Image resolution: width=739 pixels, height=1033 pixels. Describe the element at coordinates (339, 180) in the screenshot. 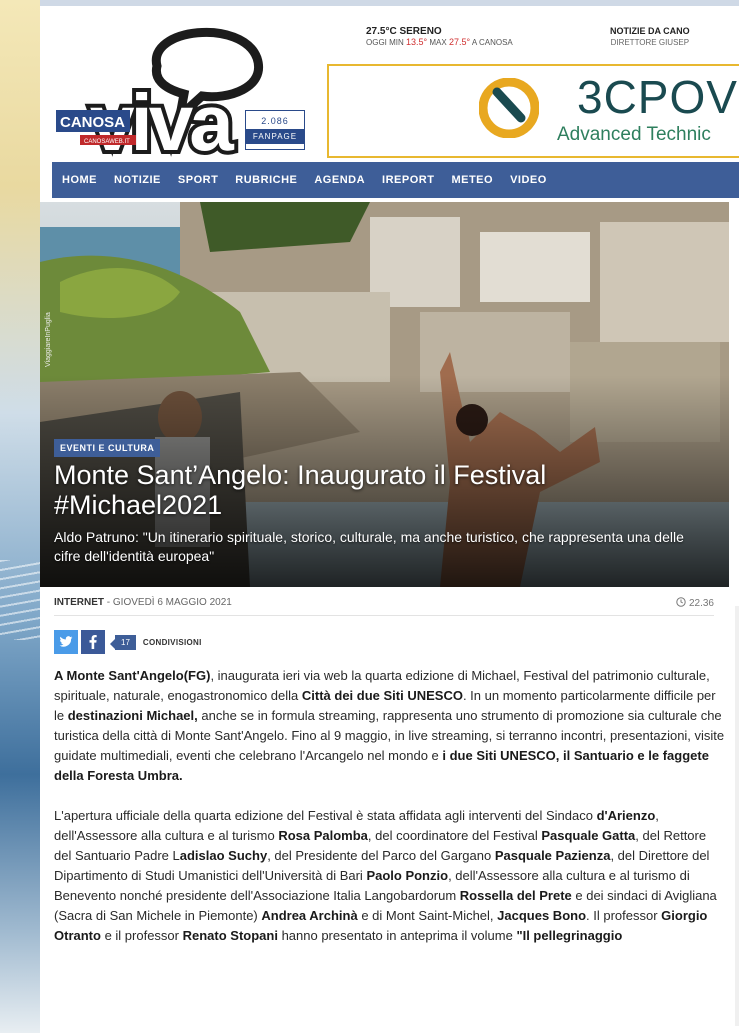

I see `nav-agenda: AGENDA` at that location.